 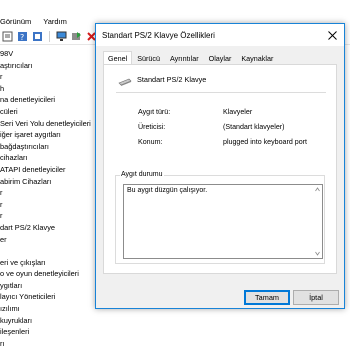 What do you see at coordinates (152, 127) in the screenshot?
I see `manufacturer-label: Üreticisi:` at bounding box center [152, 127].